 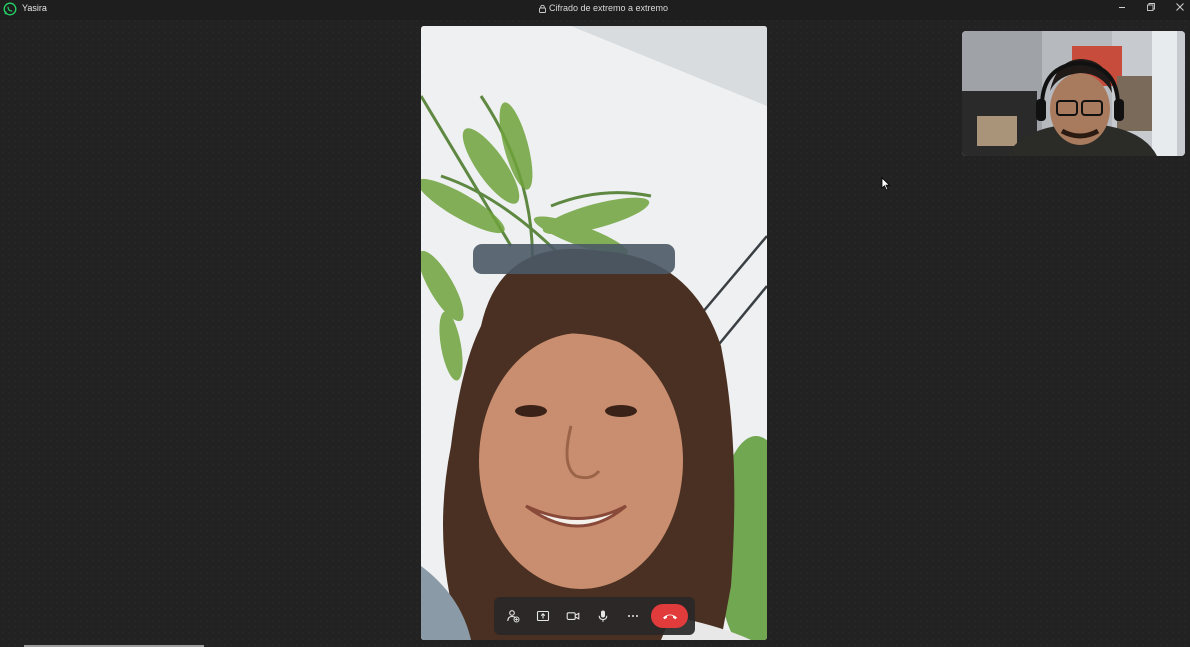 I want to click on more-options-icon, so click(x=633, y=616).